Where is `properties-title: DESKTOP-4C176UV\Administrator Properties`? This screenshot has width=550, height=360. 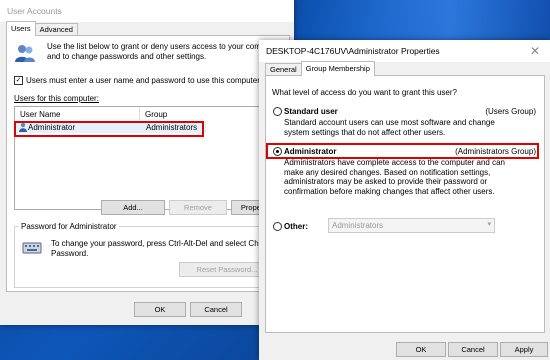
properties-title: DESKTOP-4C176UV\Administrator Properties is located at coordinates (353, 51).